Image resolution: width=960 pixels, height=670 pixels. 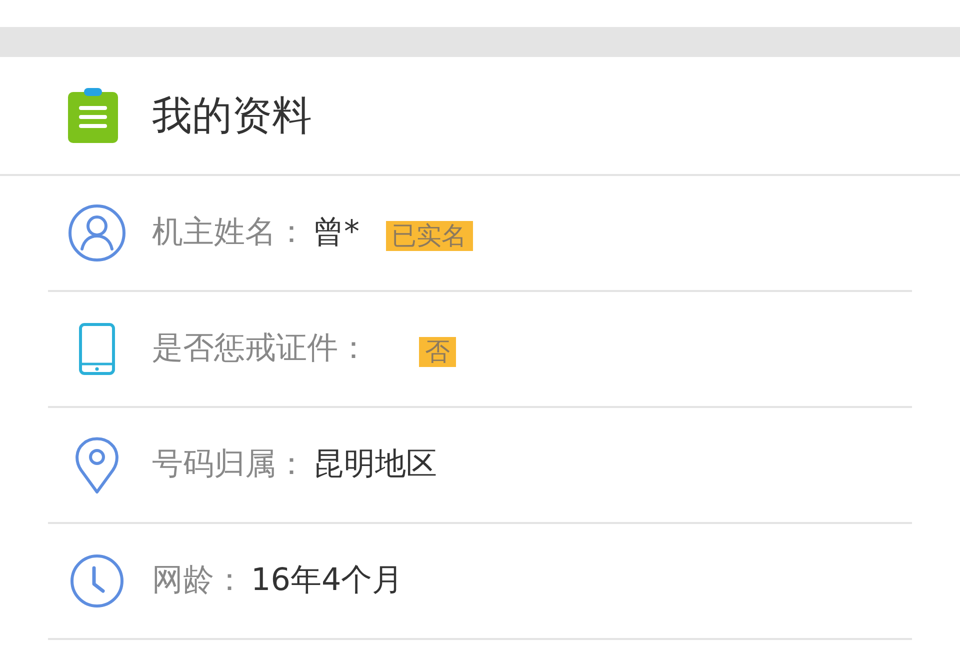 I want to click on page-title: 我的资料, so click(x=232, y=116).